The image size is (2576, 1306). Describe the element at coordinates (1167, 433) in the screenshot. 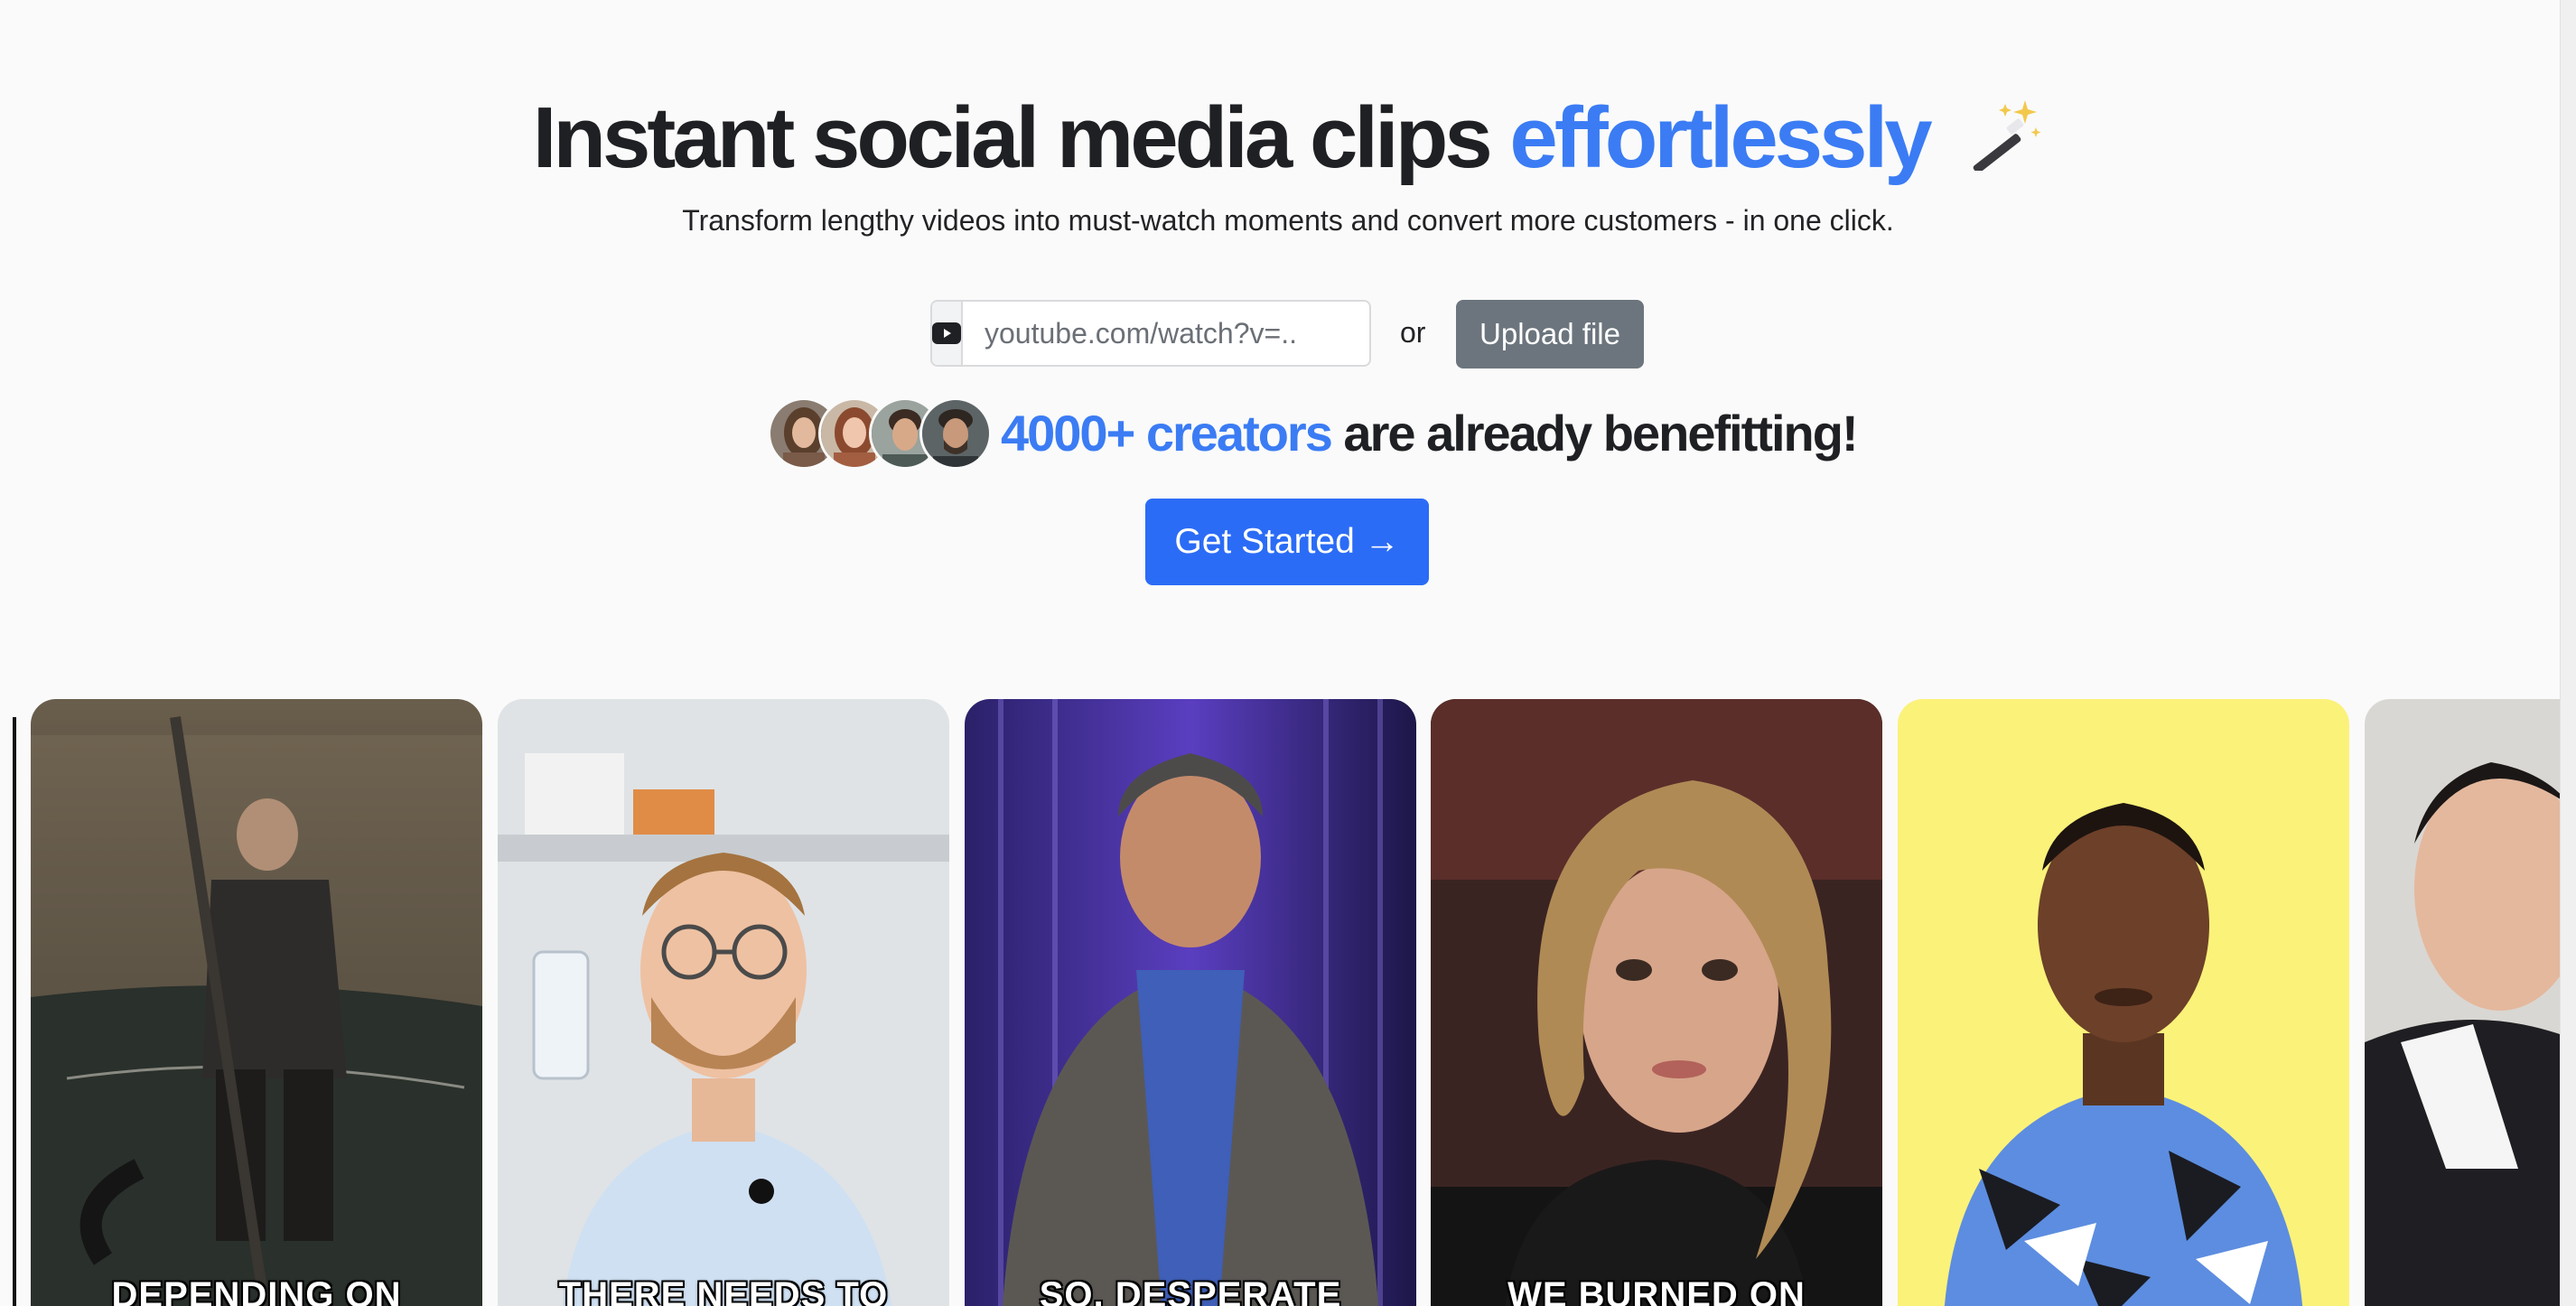

I see `creators-count: 4000+ creators` at that location.